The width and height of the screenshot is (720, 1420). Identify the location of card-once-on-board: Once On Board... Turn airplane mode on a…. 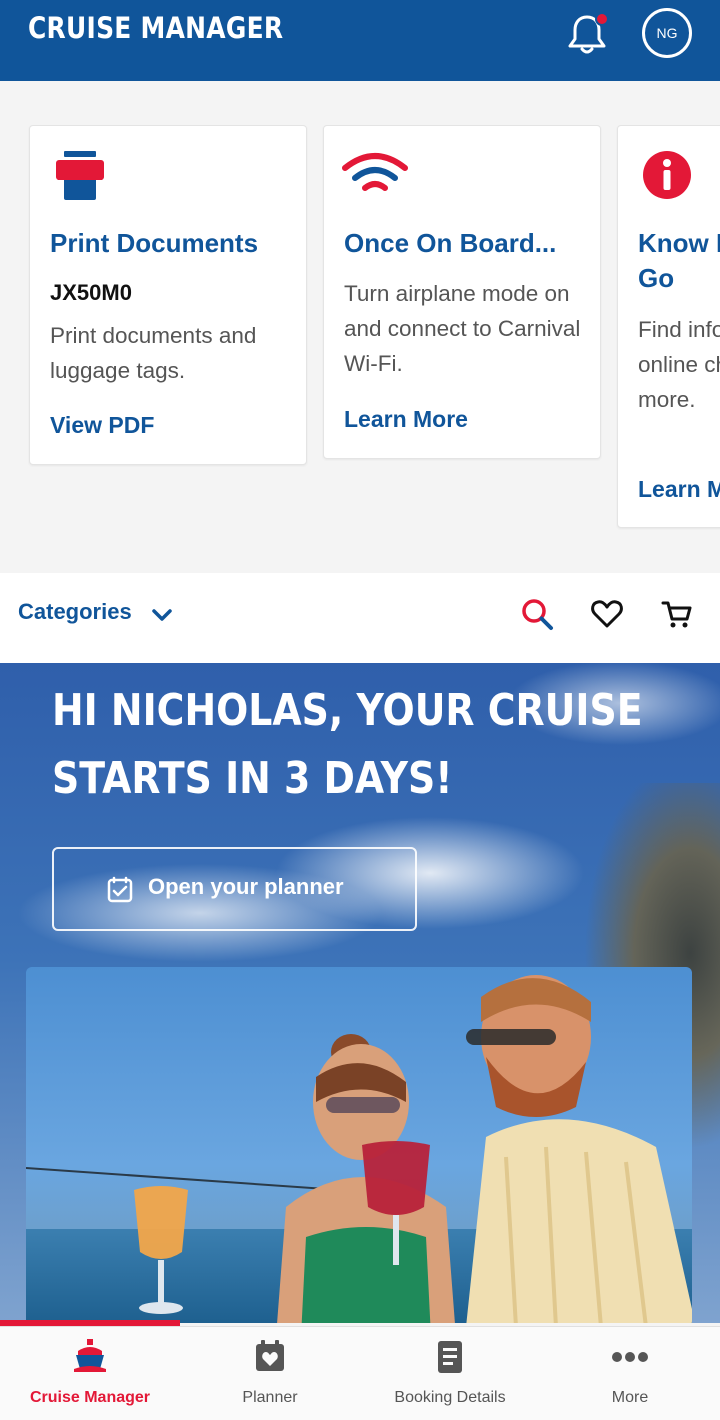
(462, 292).